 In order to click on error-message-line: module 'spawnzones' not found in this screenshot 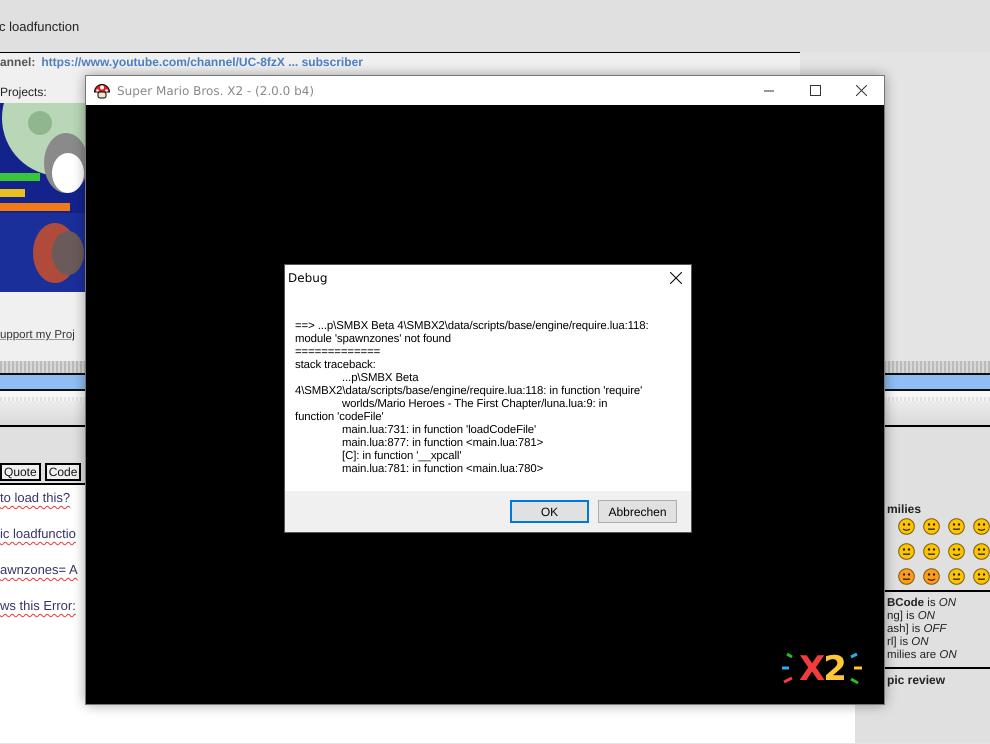, I will do `click(373, 339)`.